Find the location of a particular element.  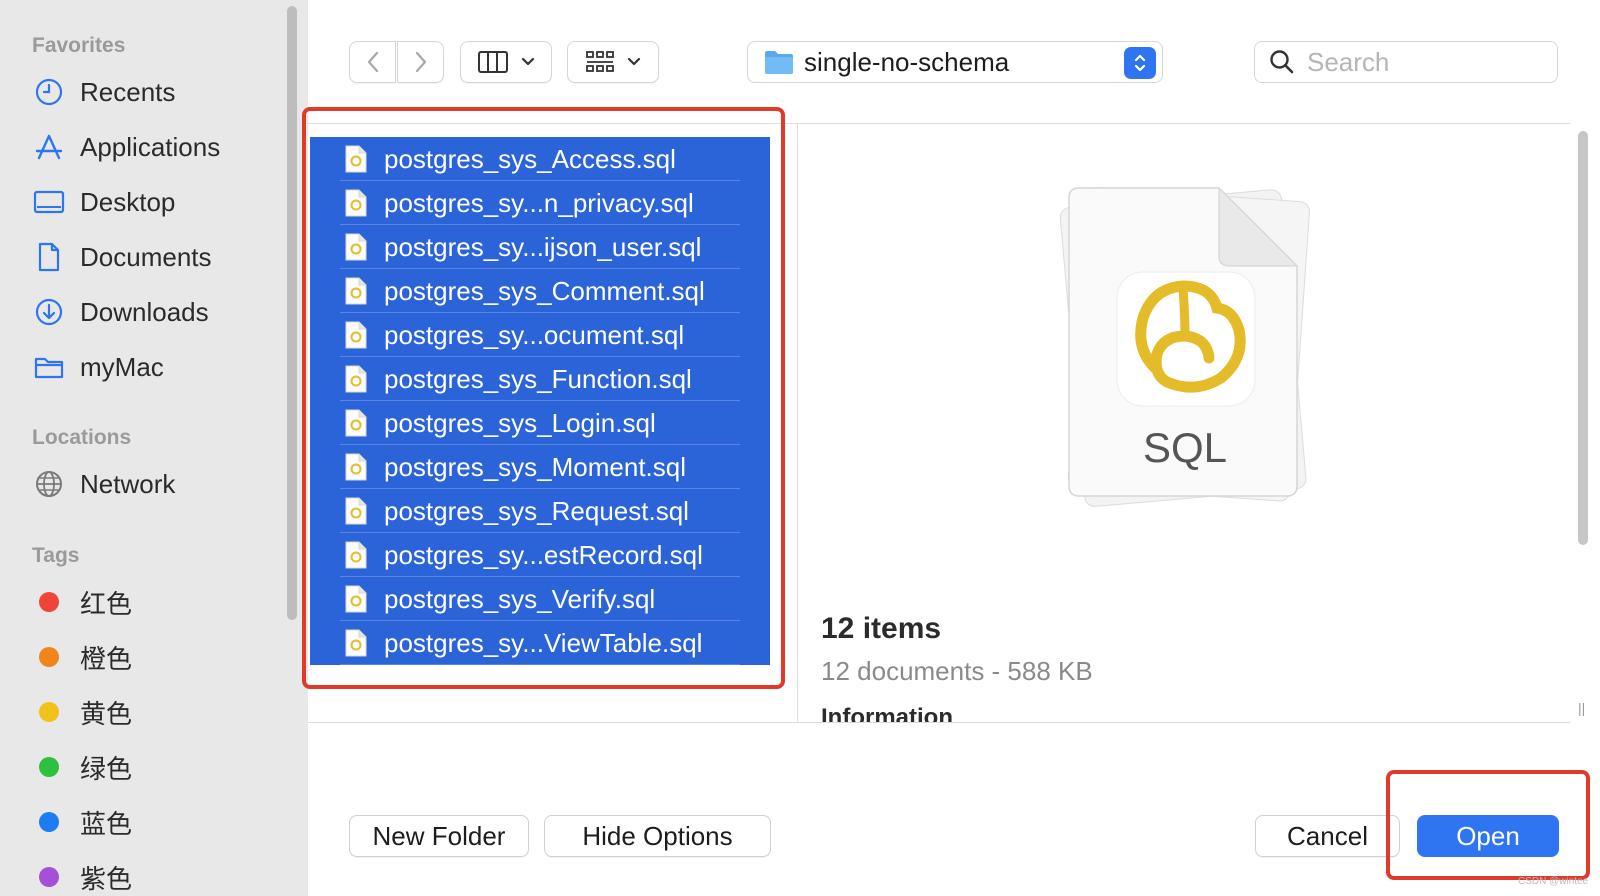

watermark: CSDN @wintee is located at coordinates (1553, 881).